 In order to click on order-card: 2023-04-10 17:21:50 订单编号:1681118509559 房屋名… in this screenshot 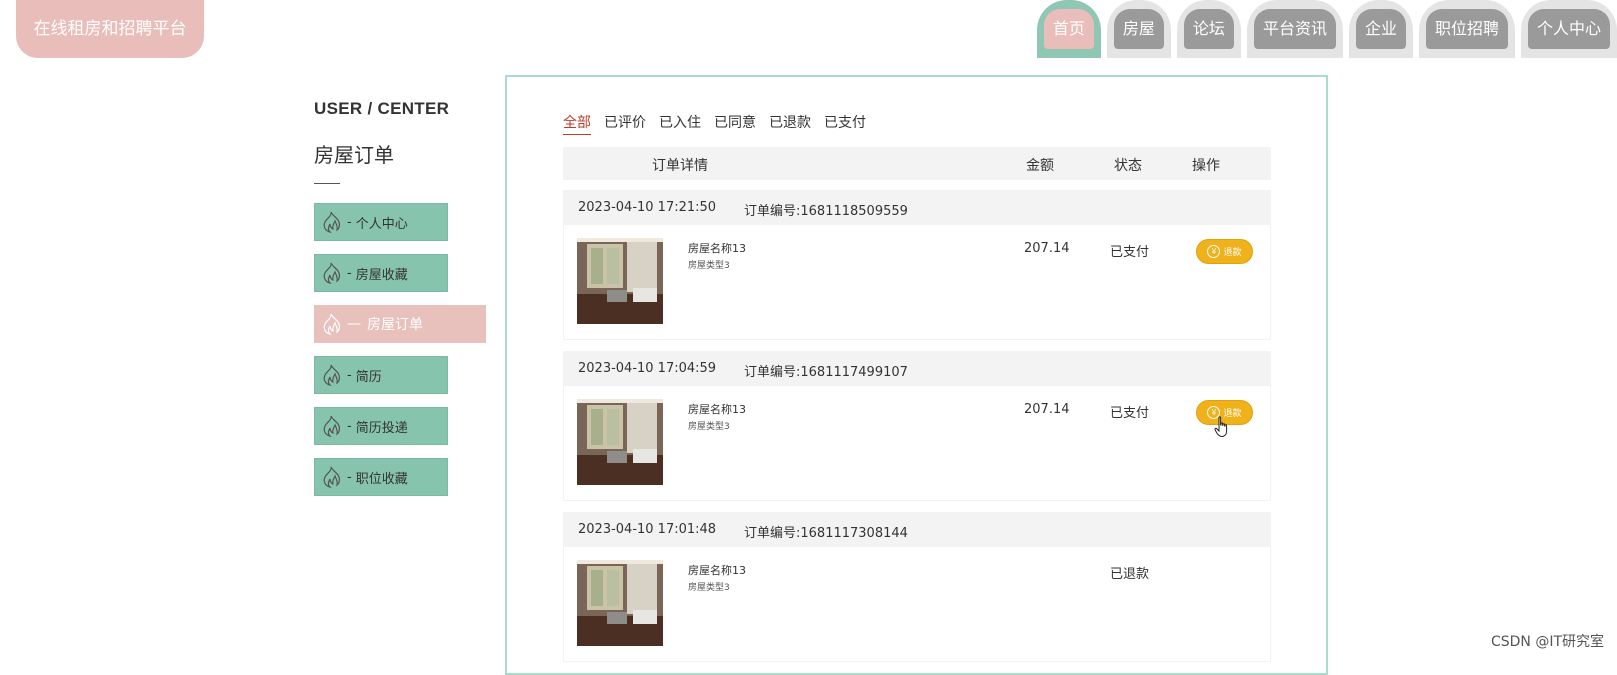, I will do `click(917, 265)`.